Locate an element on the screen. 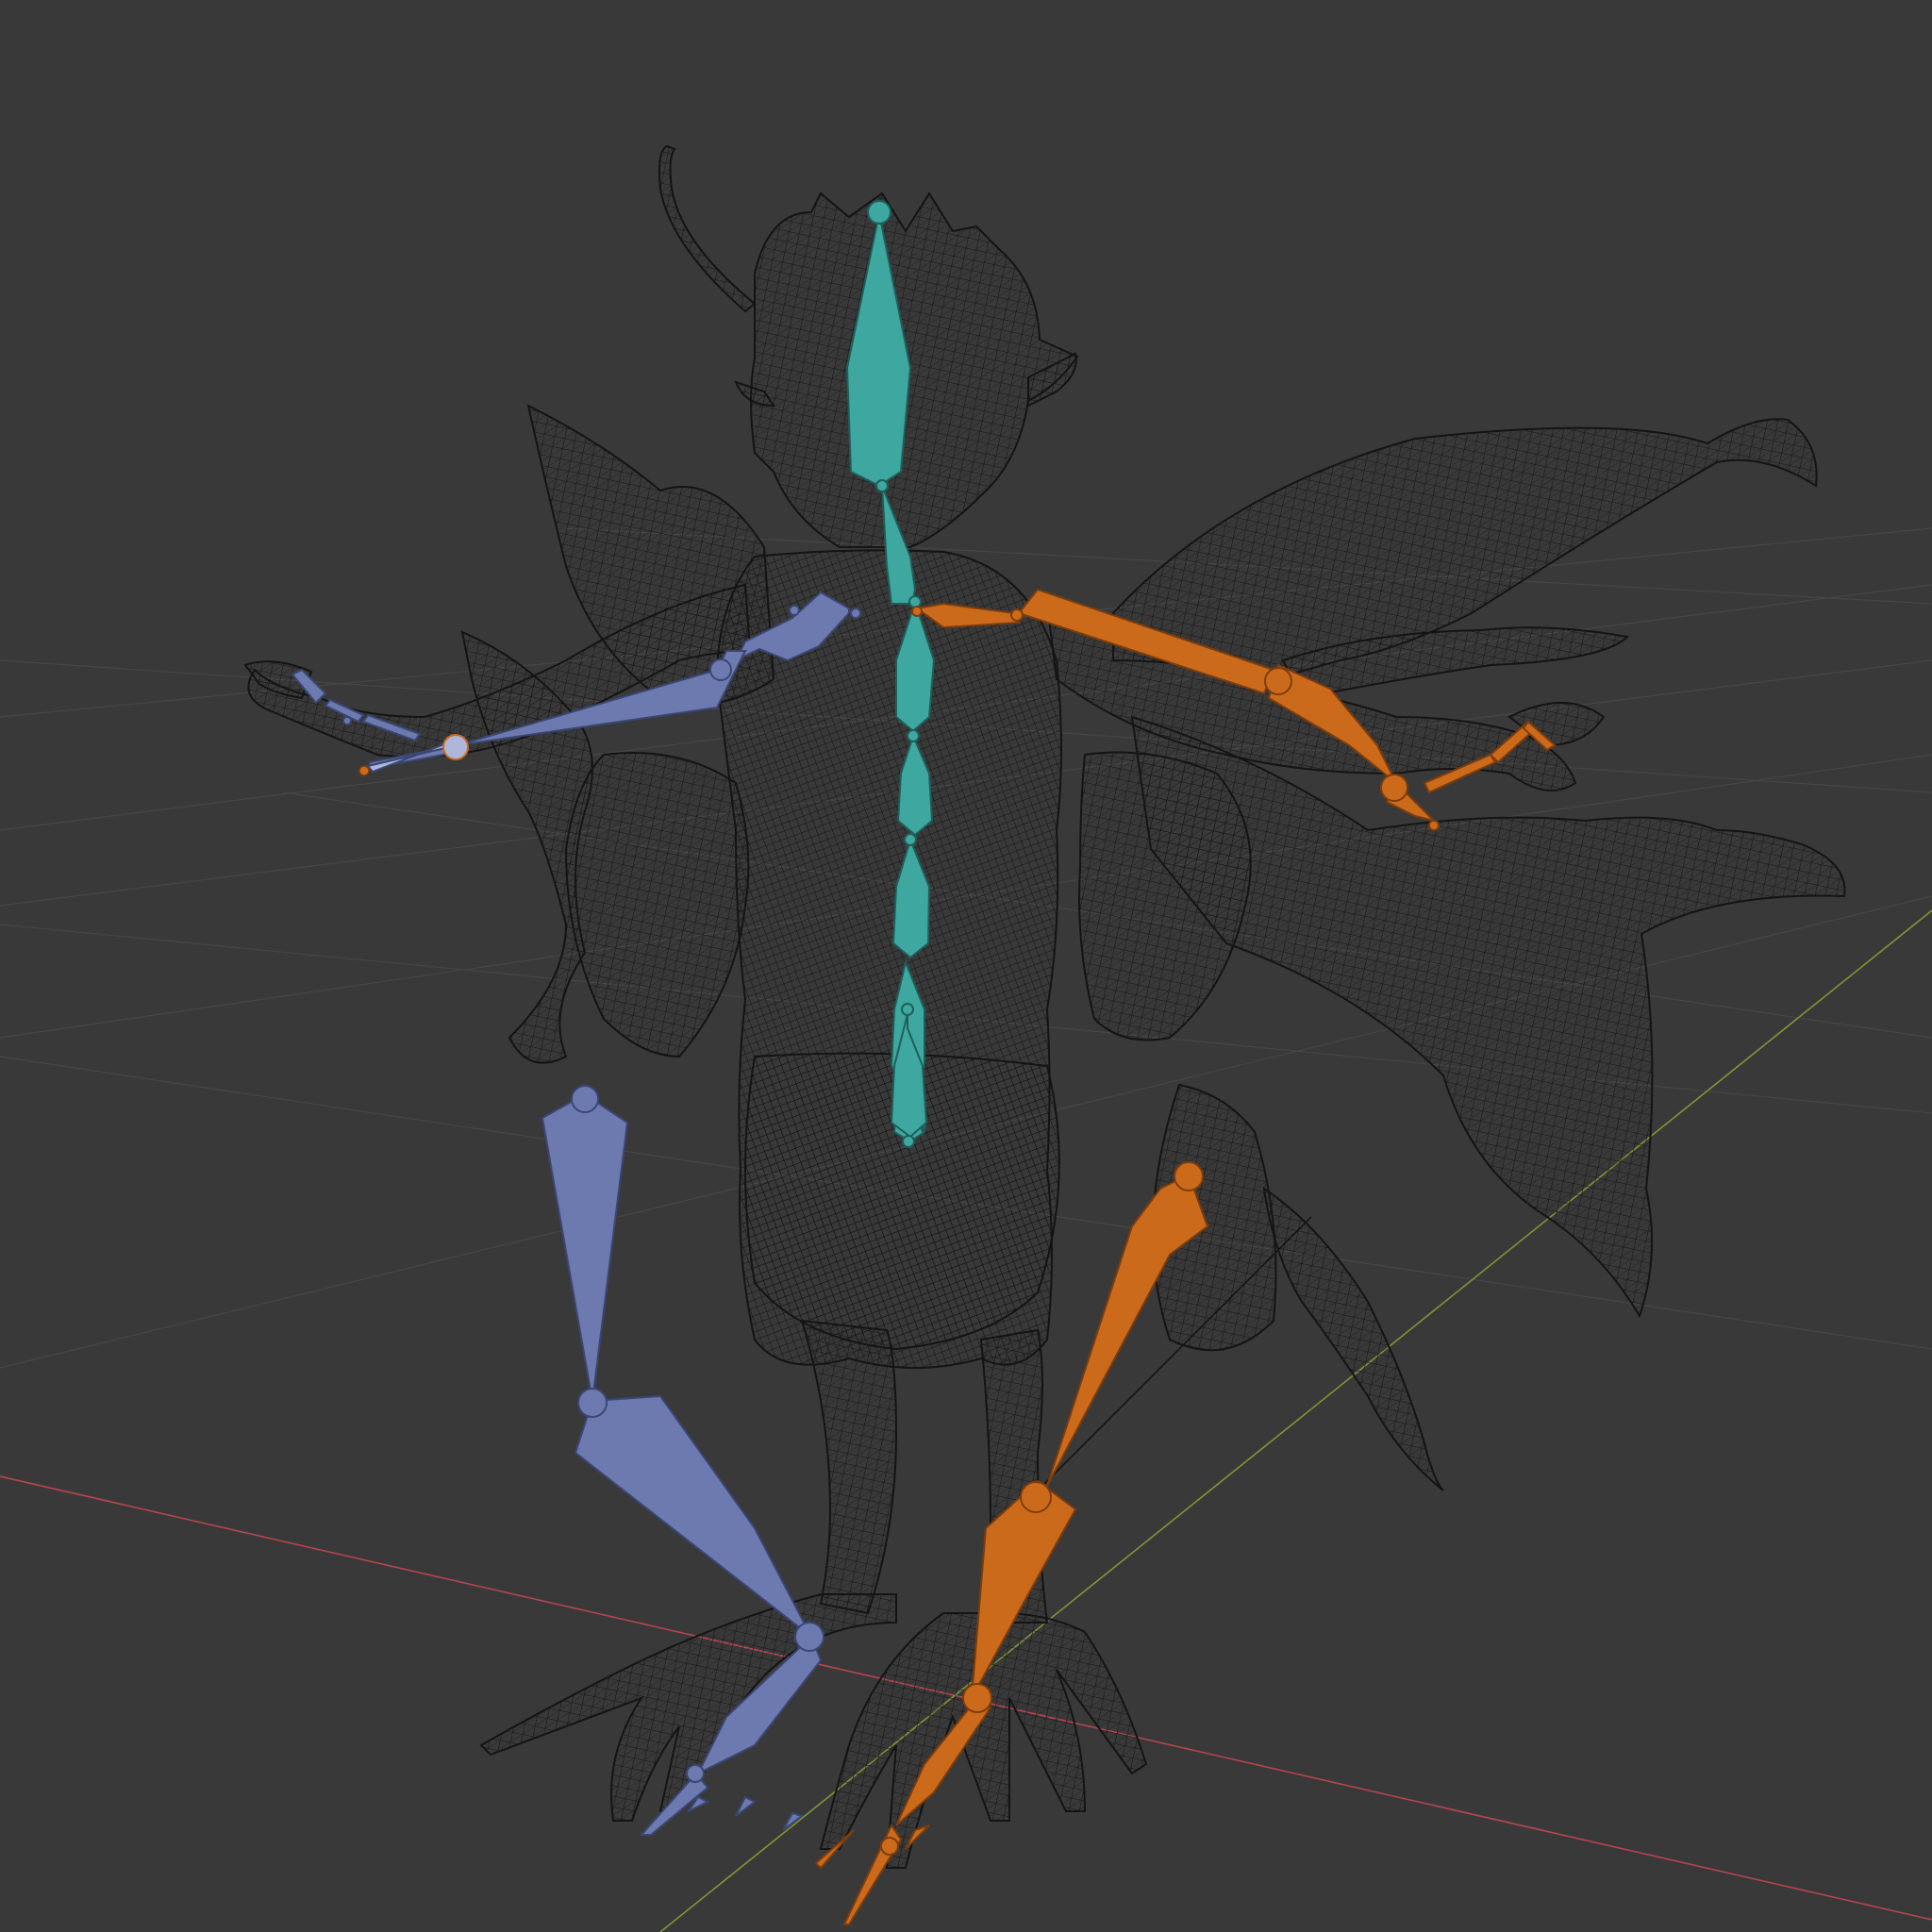 The height and width of the screenshot is (1932, 1932). bone-toe-right-joint is located at coordinates (889, 1846).